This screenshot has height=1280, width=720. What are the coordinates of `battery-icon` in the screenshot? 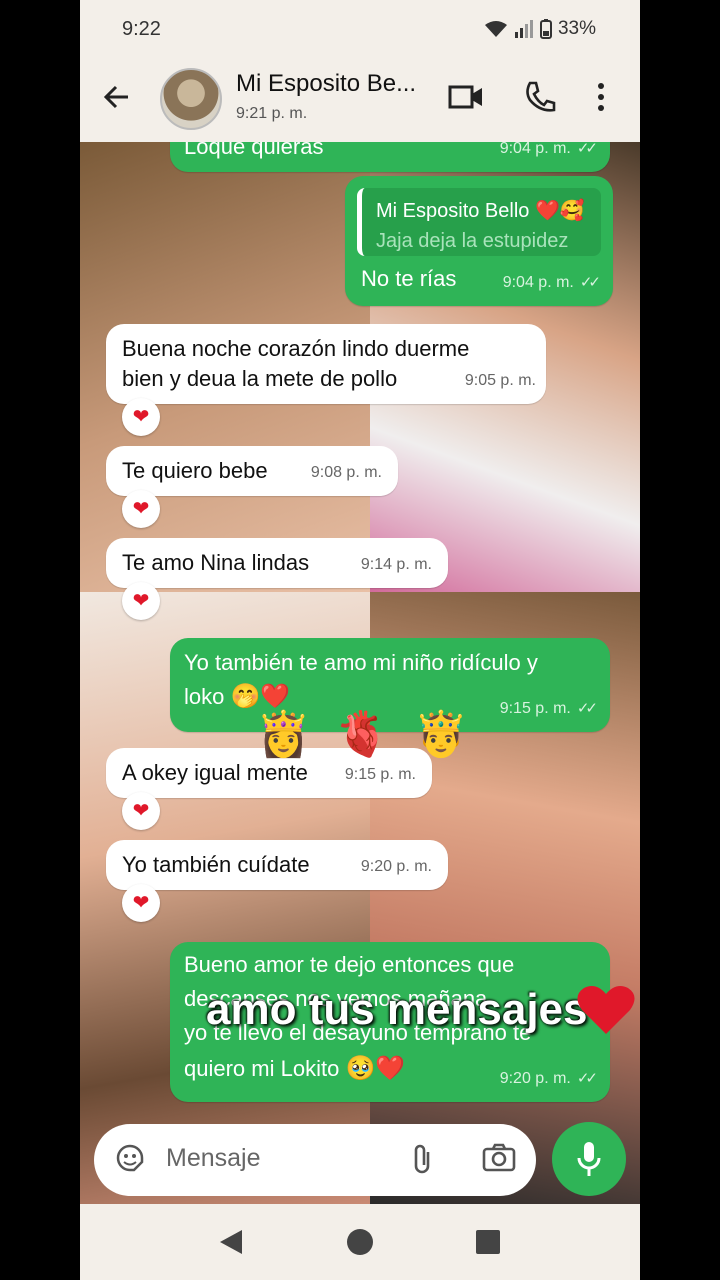 It's located at (545, 29).